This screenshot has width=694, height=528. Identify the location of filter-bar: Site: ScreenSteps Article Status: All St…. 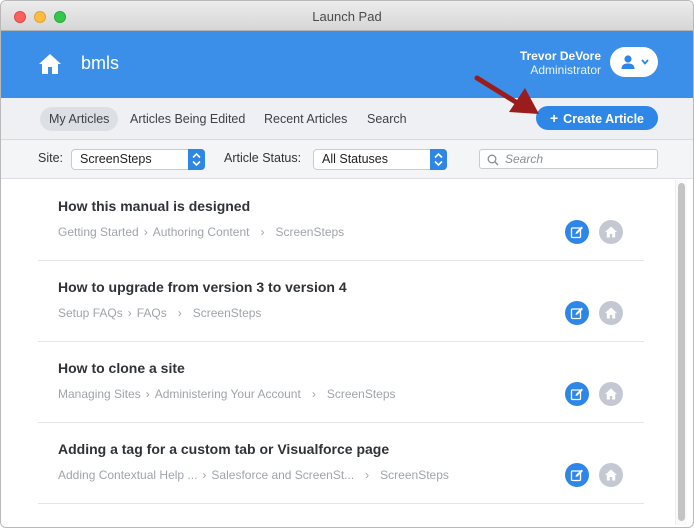
(347, 159).